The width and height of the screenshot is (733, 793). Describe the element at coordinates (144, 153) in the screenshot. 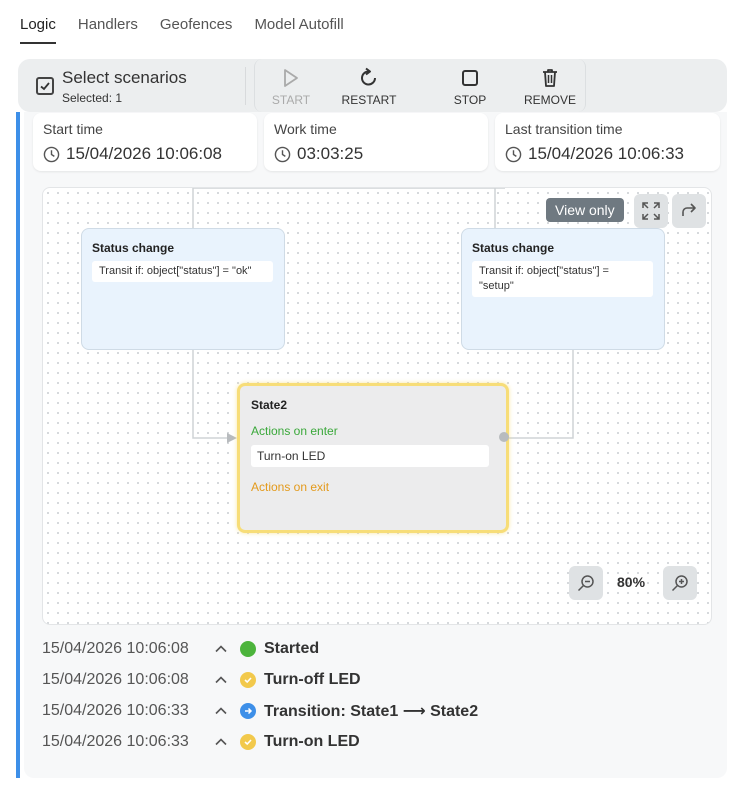

I see `start-time-value: 15/04/2026 10:06:08` at that location.